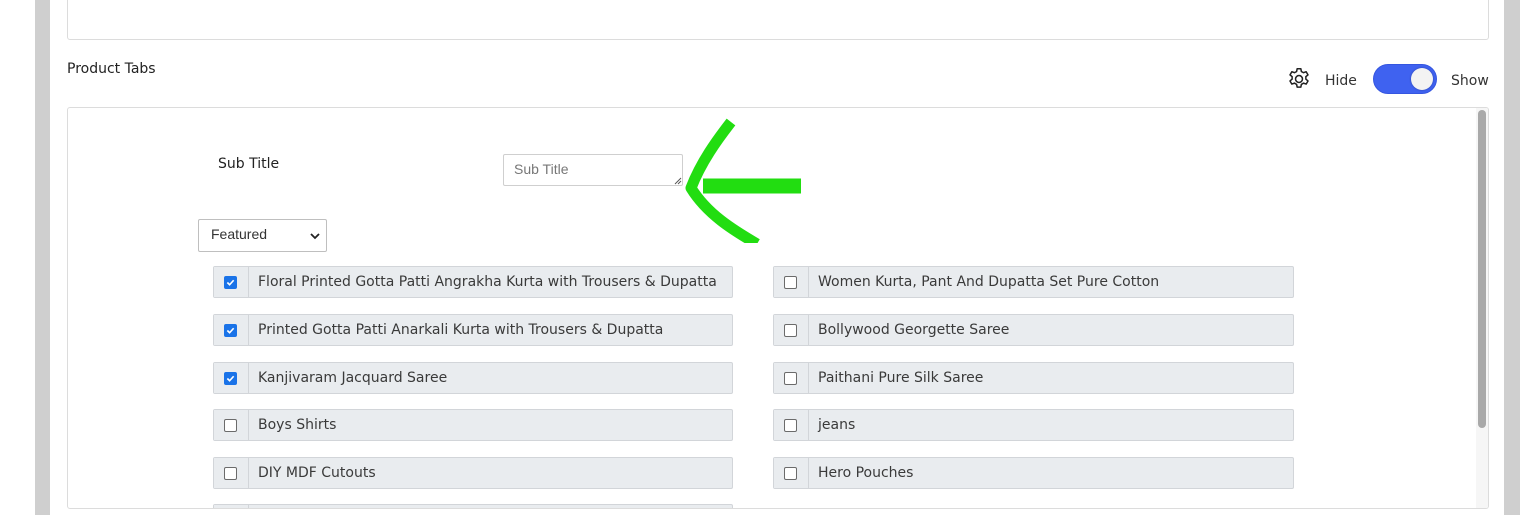 This screenshot has height=515, width=1520. Describe the element at coordinates (837, 425) in the screenshot. I see `product-label: jeans` at that location.